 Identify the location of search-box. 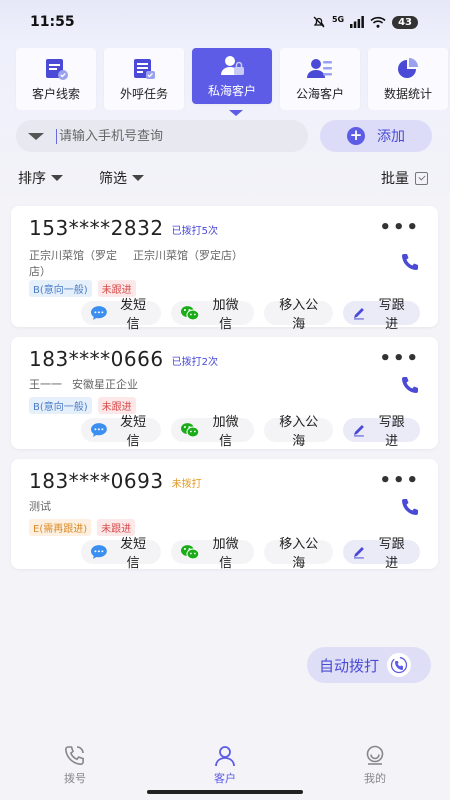
(162, 136).